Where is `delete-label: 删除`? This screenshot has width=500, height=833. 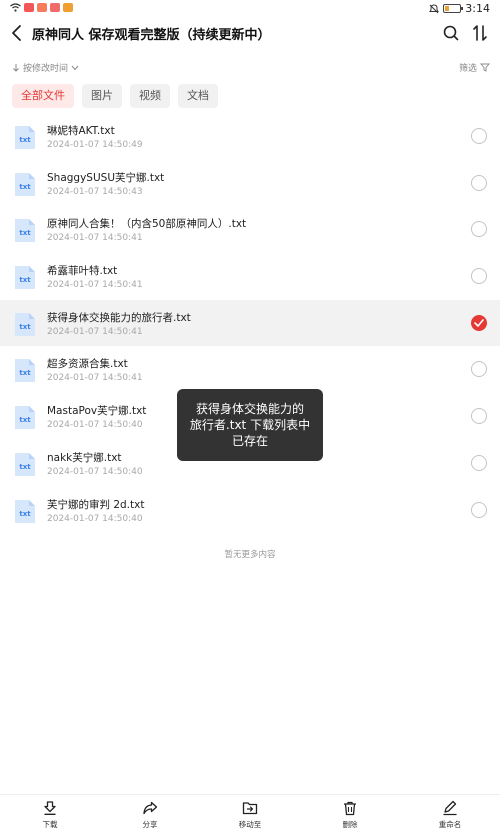 delete-label: 删除 is located at coordinates (350, 824).